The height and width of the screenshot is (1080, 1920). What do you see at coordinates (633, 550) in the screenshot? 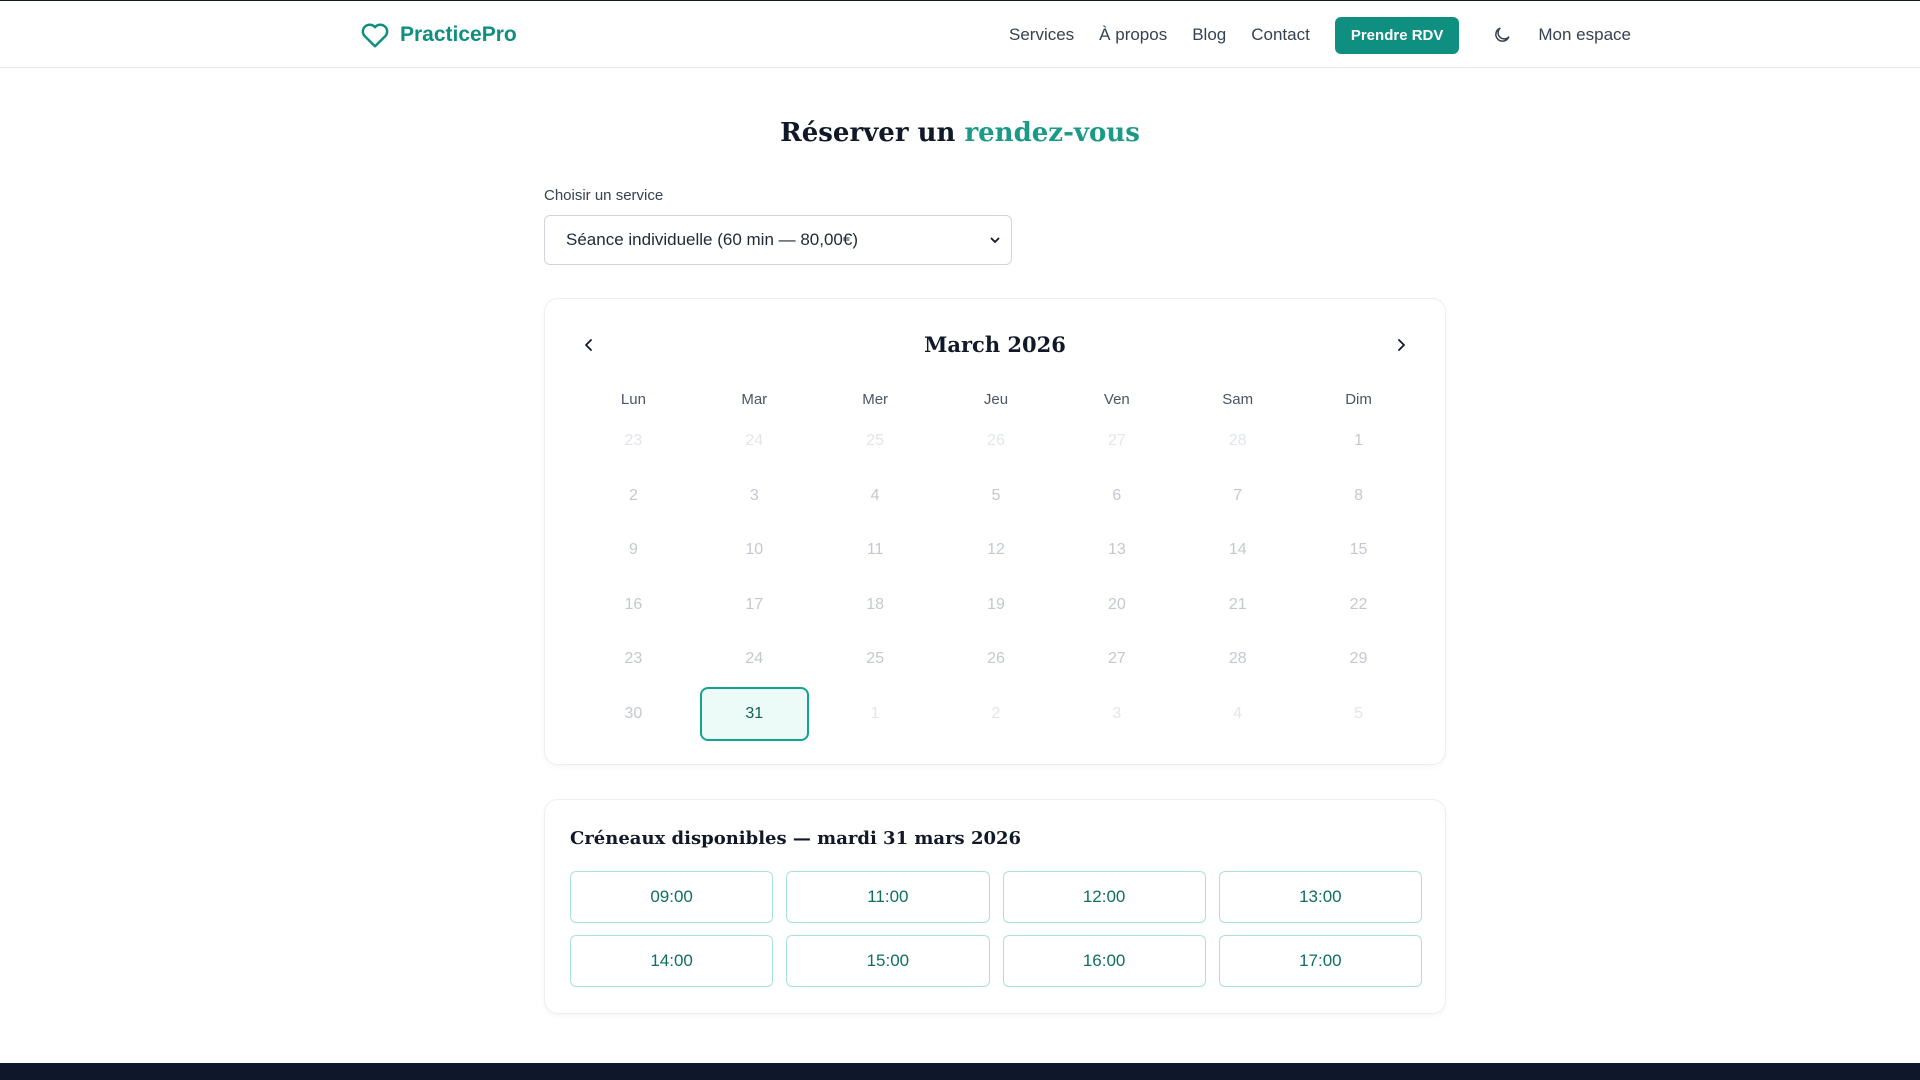
I see `calendar-day: 9` at bounding box center [633, 550].